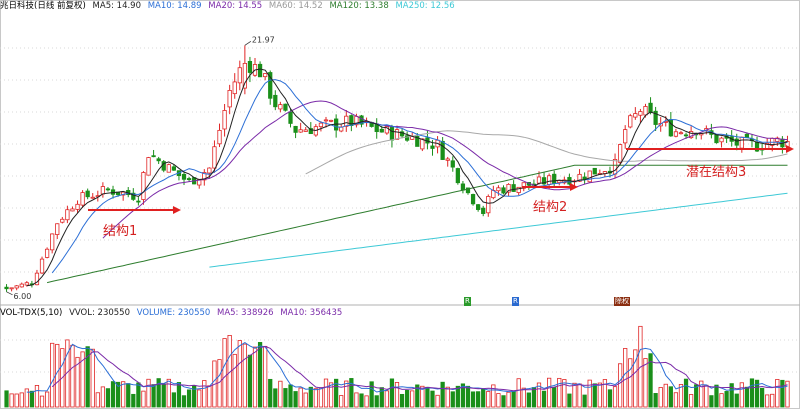 The width and height of the screenshot is (800, 409). I want to click on low-price-label: 6.00, so click(23, 296).